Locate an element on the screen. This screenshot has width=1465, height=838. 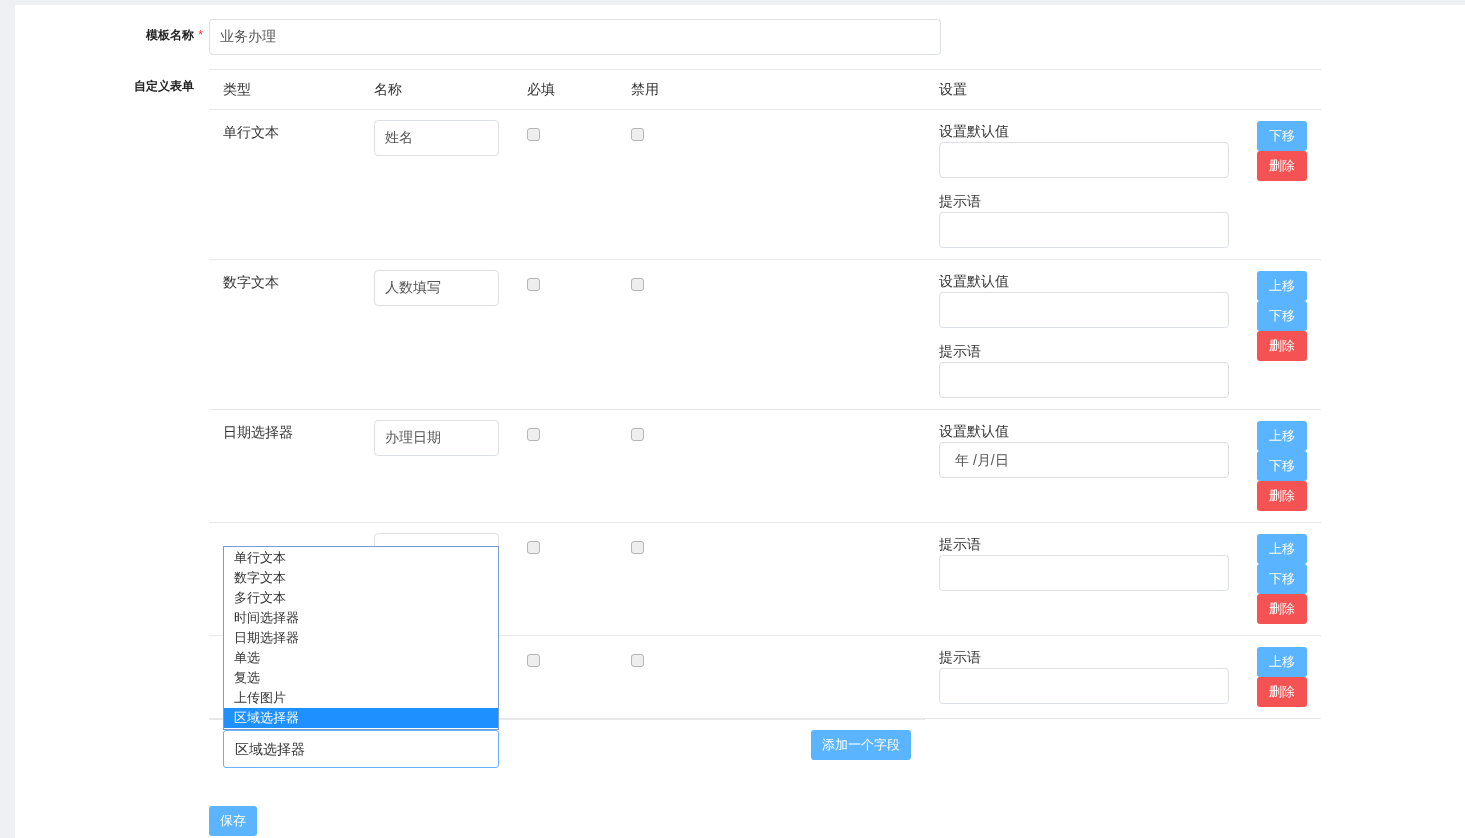
field-label: 自定义表单 is located at coordinates (164, 86).